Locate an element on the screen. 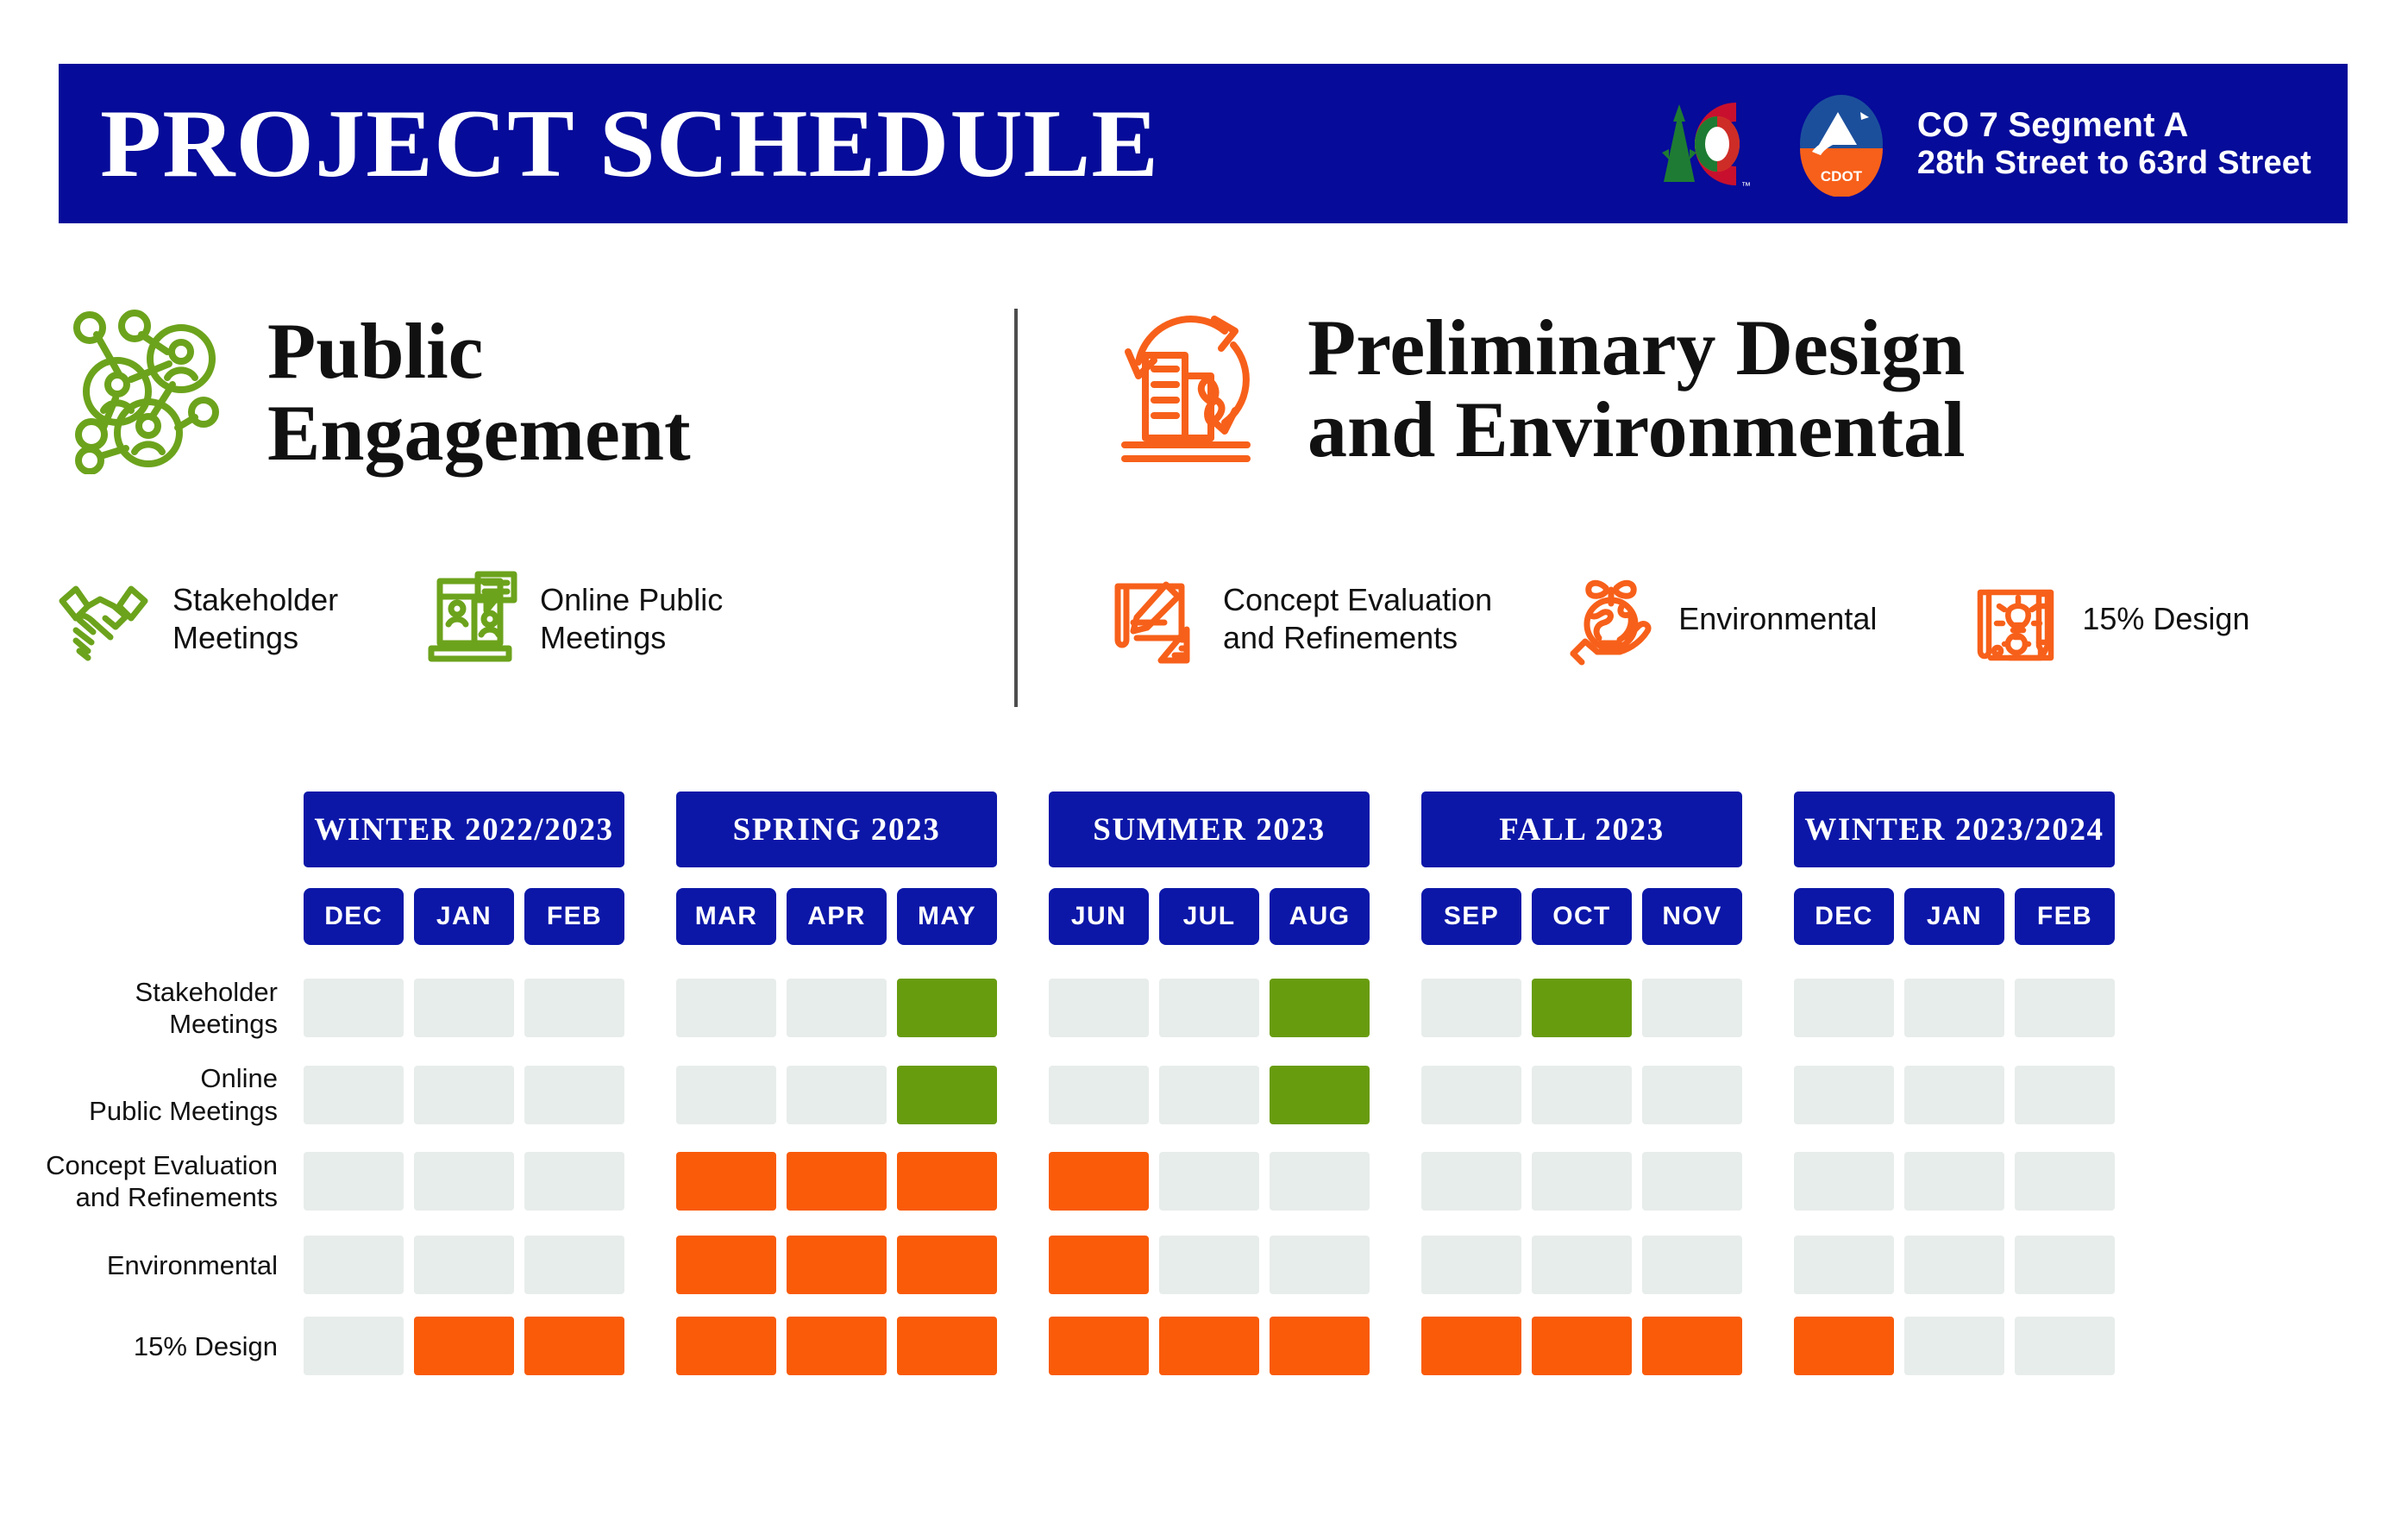  lightbulb-gear-pencil-icon is located at coordinates (2018, 619).